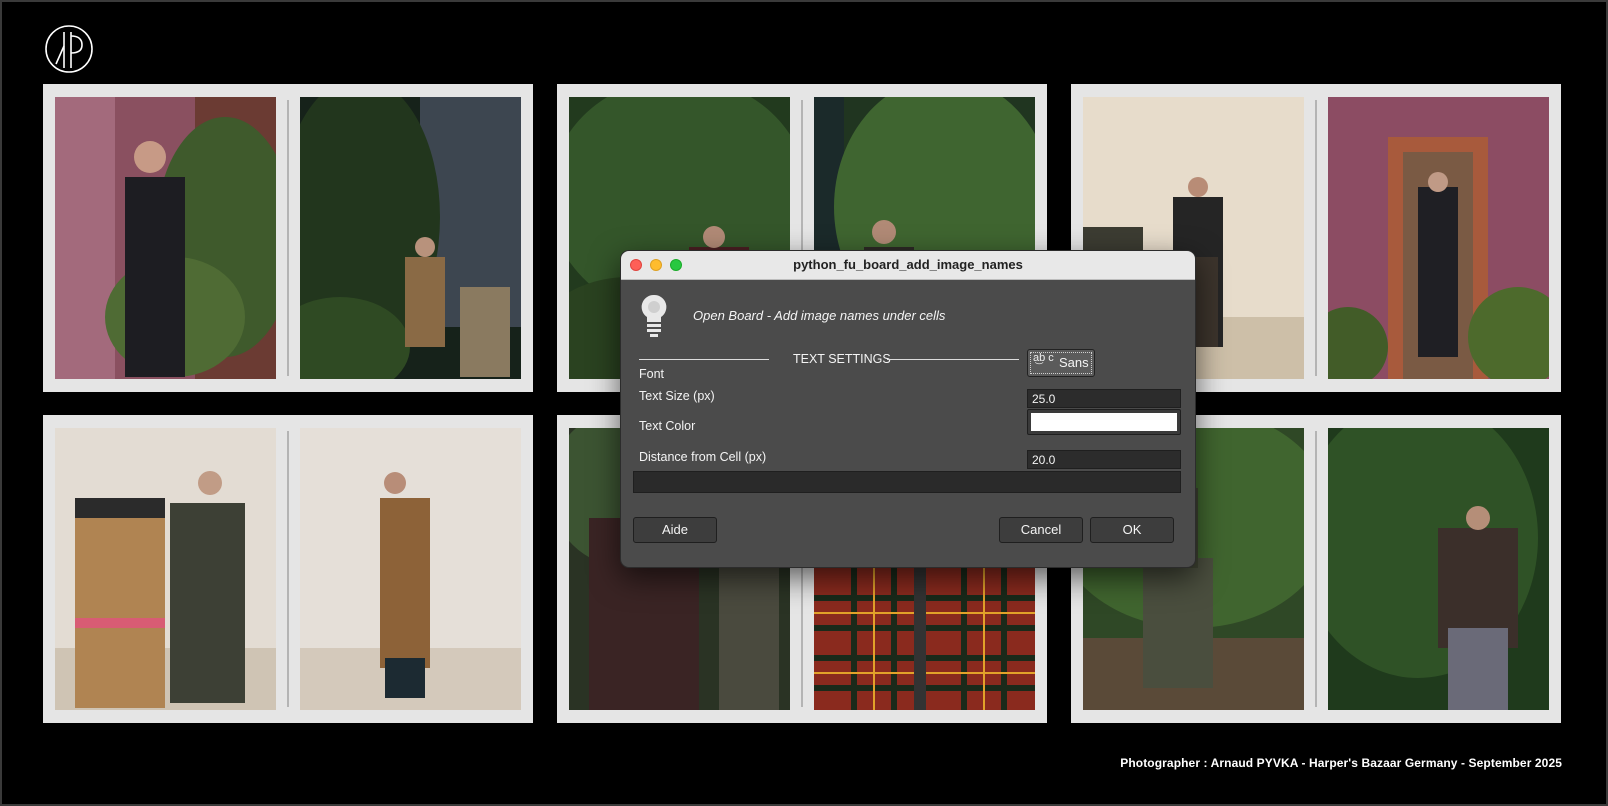 This screenshot has width=1608, height=806. What do you see at coordinates (1104, 459) in the screenshot?
I see `distance-input: 20.0` at bounding box center [1104, 459].